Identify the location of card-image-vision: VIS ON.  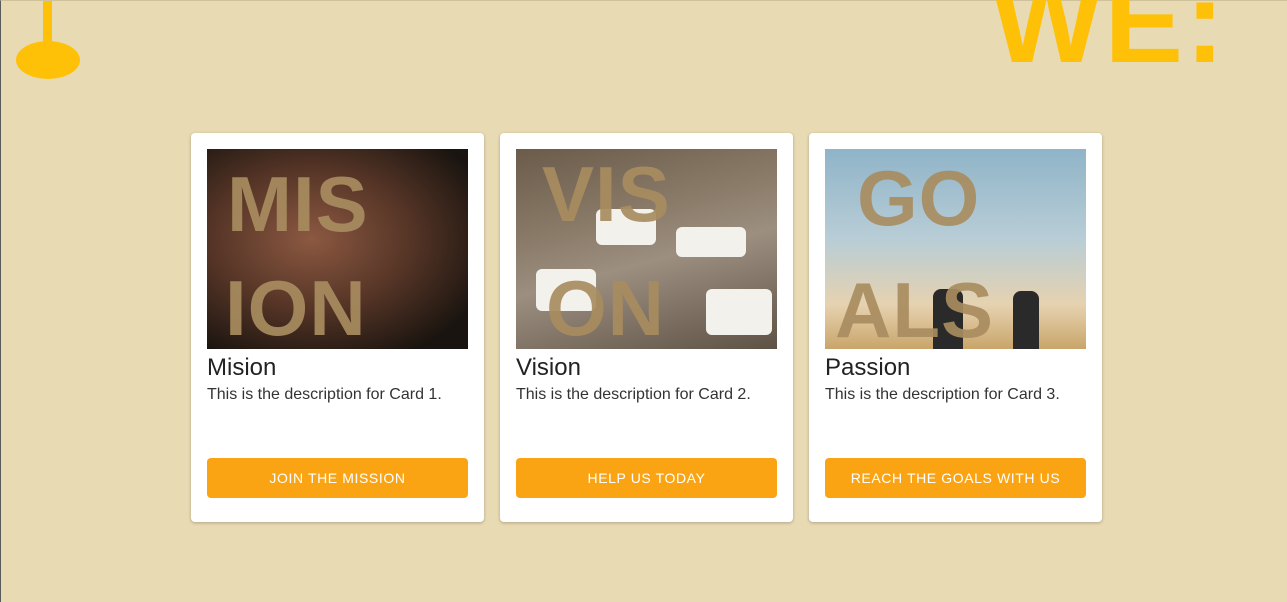
(646, 249).